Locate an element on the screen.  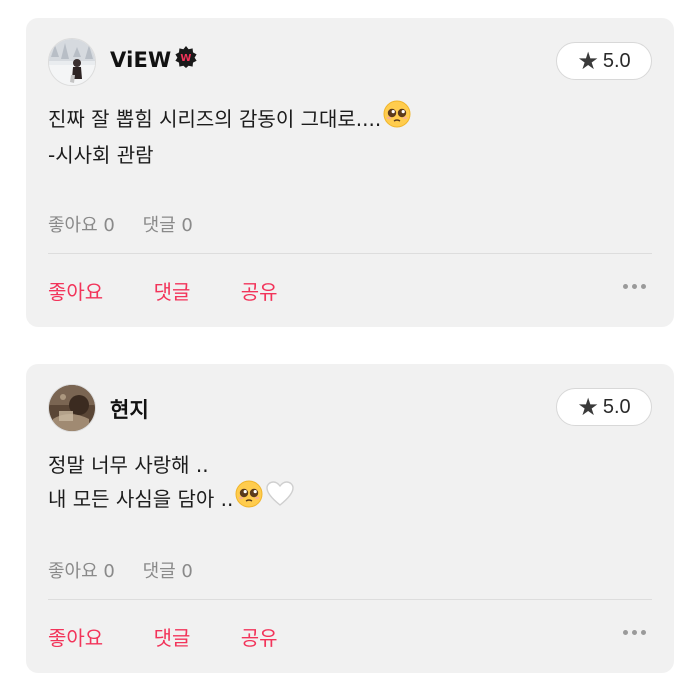
username-text: 현지 is located at coordinates (130, 410).